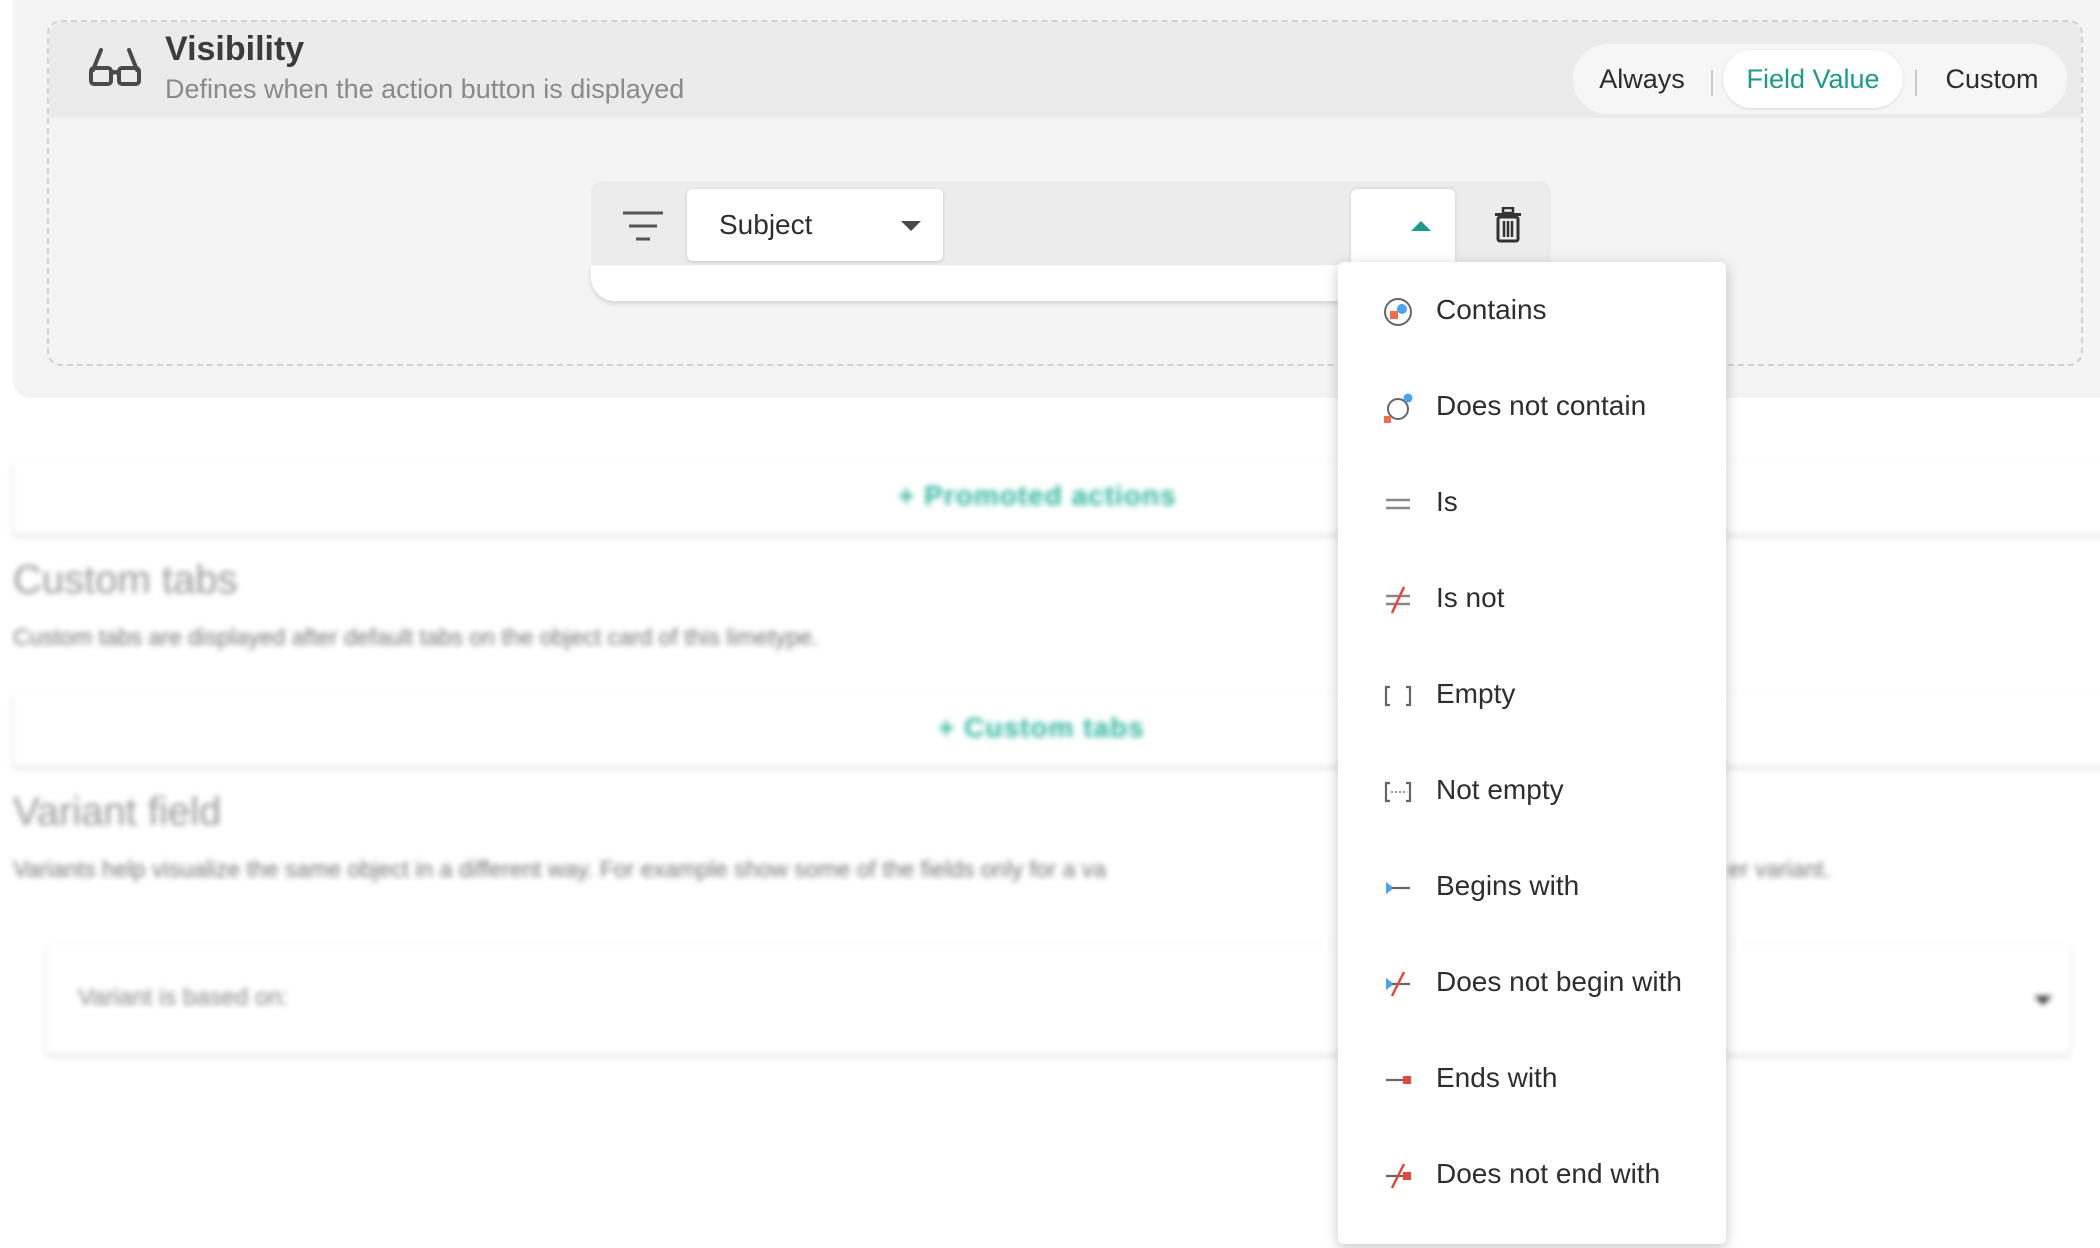  What do you see at coordinates (1500, 789) in the screenshot?
I see `menu-item-label: Not empty` at bounding box center [1500, 789].